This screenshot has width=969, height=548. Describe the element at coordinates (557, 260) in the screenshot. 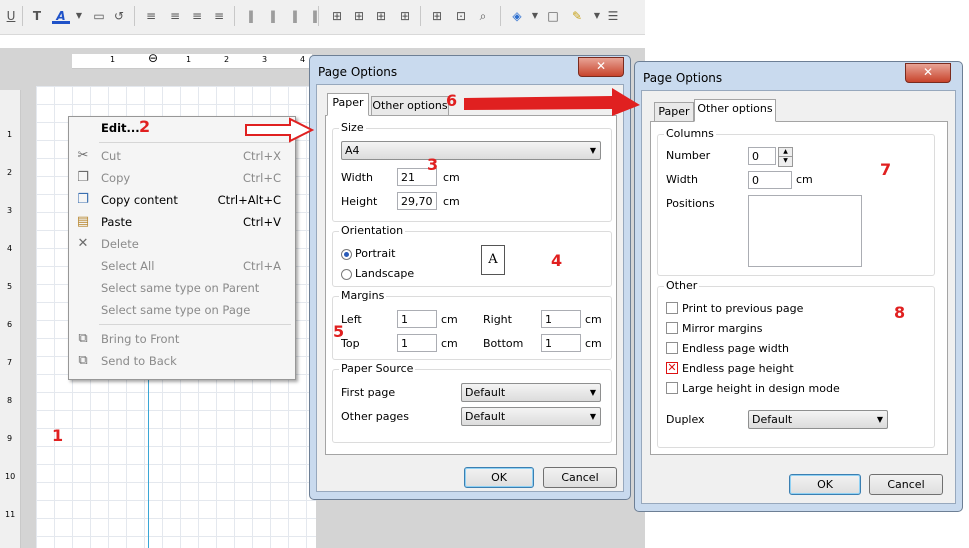

I see `annotation-number: 4` at that location.